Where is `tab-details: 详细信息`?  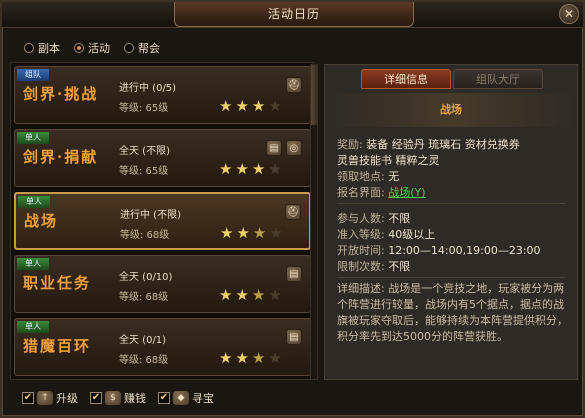
tab-details: 详细信息 is located at coordinates (406, 79).